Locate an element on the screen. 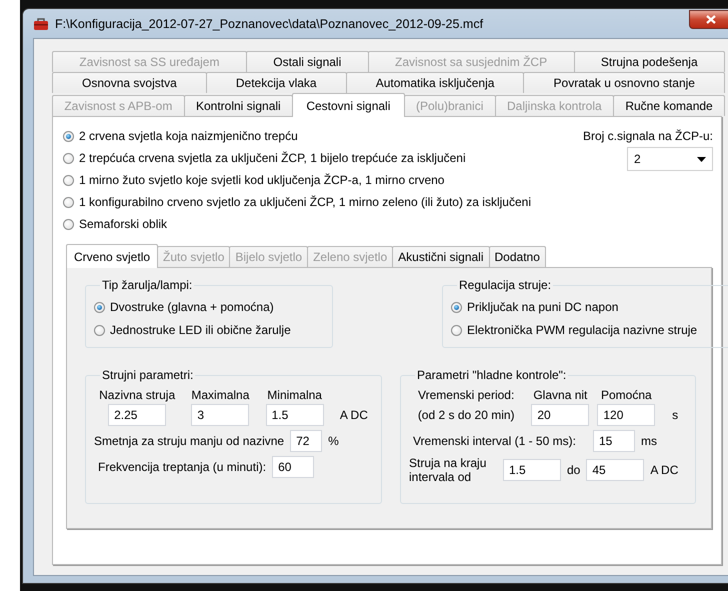 This screenshot has width=728, height=591. input-field: 72 is located at coordinates (306, 441).